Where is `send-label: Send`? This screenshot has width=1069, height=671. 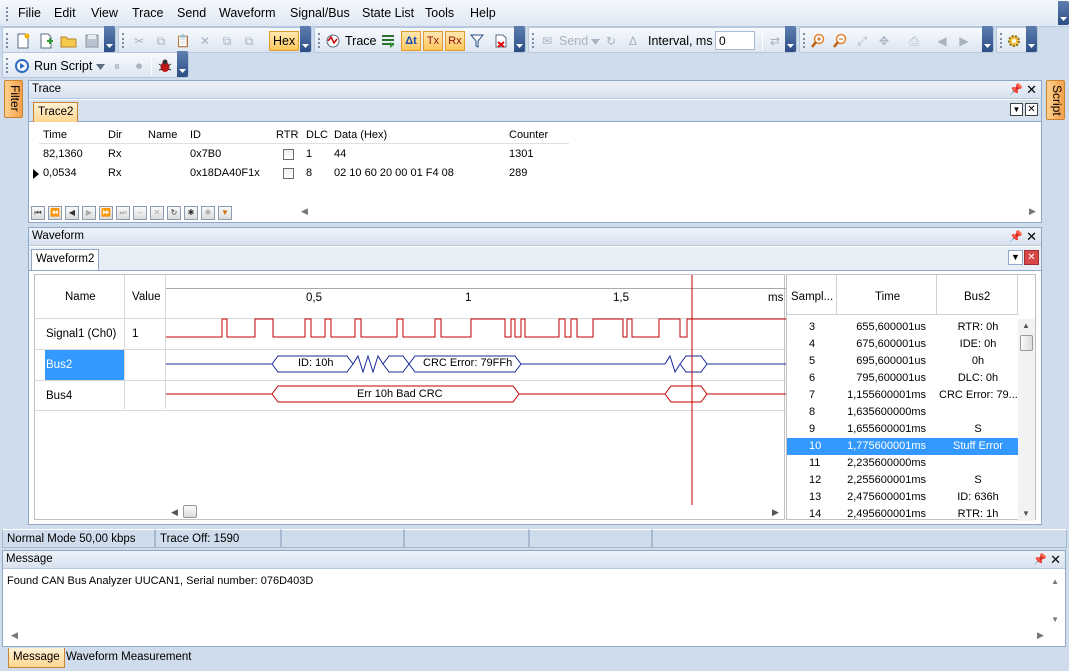 send-label: Send is located at coordinates (573, 41).